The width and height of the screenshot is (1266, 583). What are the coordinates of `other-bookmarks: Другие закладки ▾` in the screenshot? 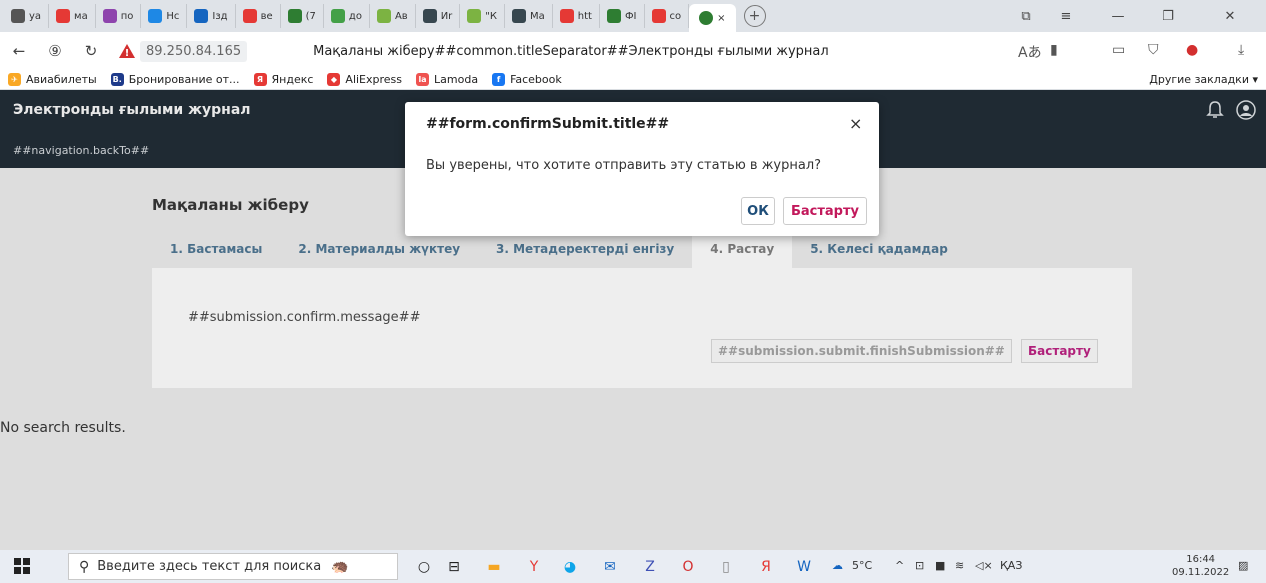 It's located at (1203, 79).